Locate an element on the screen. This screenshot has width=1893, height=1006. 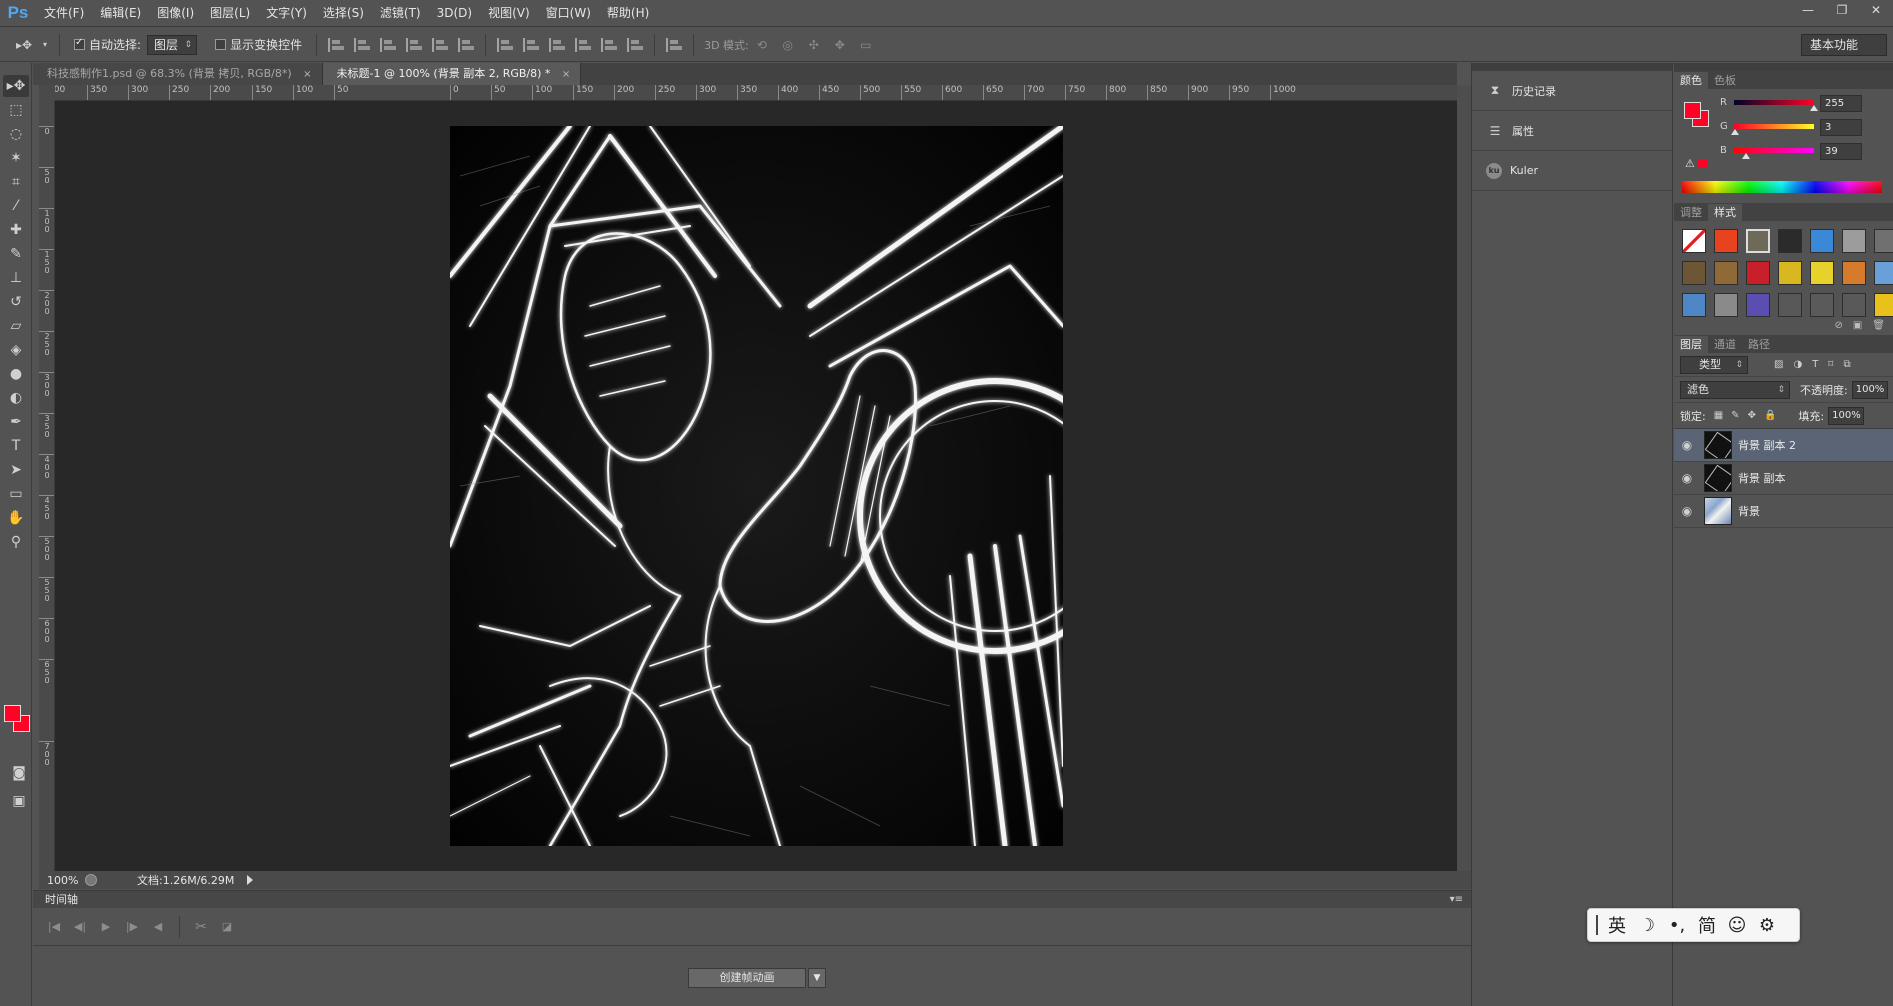
distribute-right-icon is located at coordinates (635, 44).